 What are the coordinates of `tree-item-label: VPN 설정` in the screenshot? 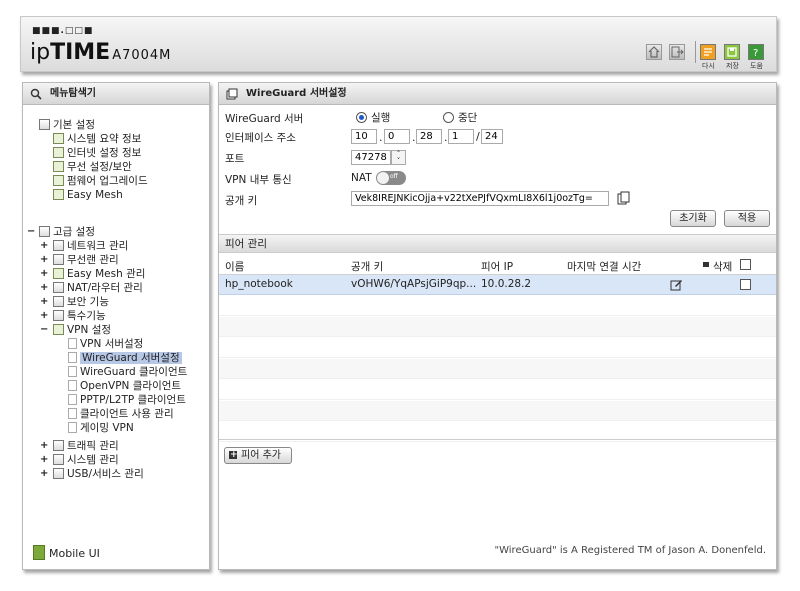 It's located at (89, 330).